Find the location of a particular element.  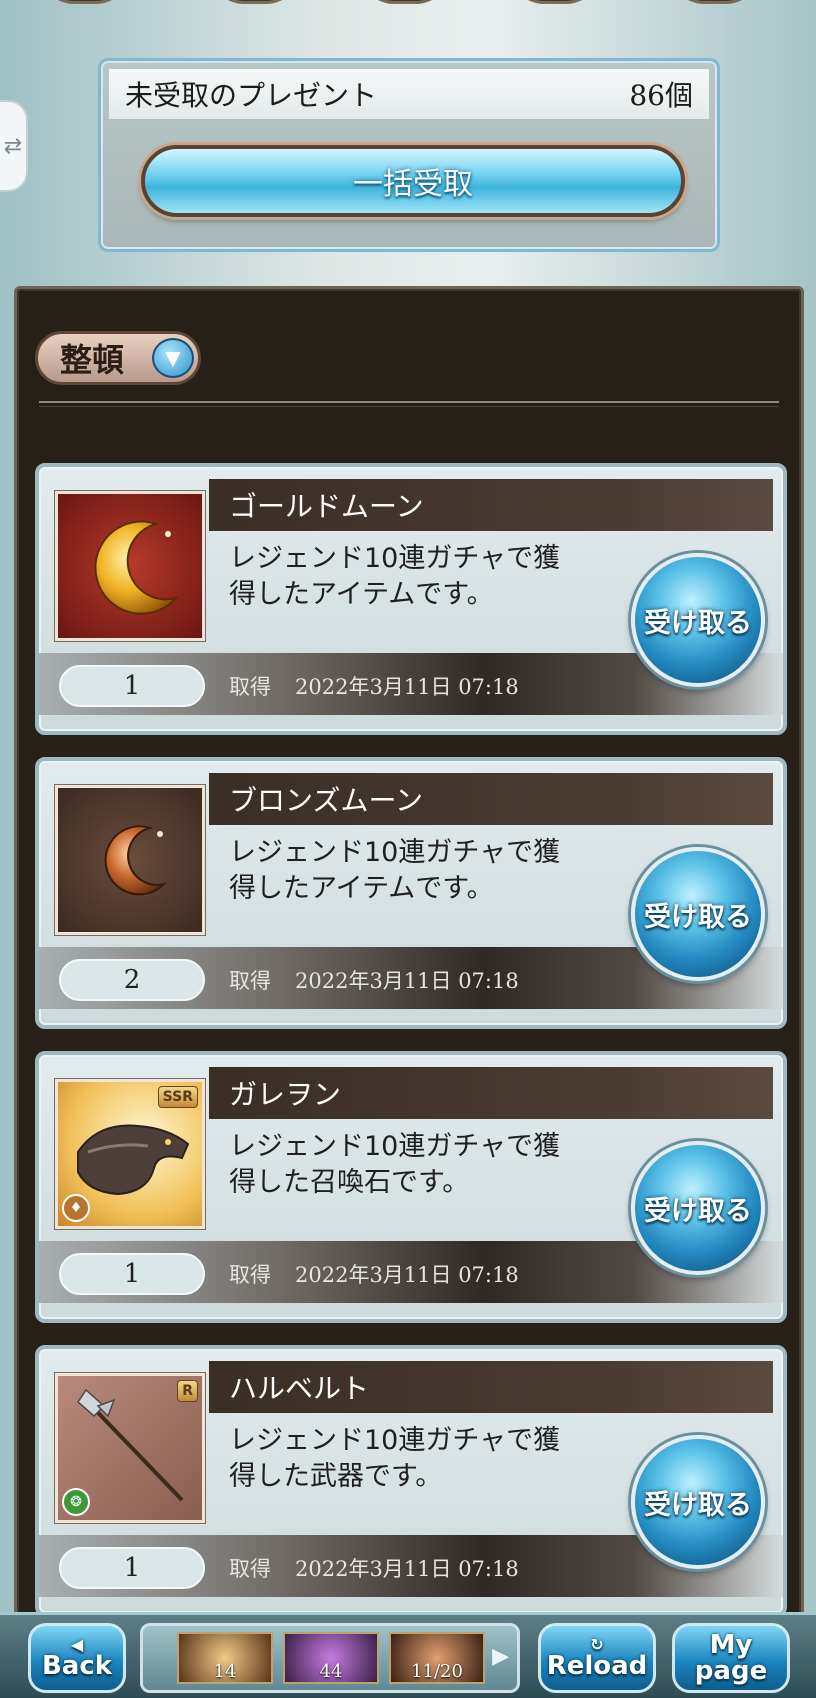

mypage-label: My is located at coordinates (731, 1645).